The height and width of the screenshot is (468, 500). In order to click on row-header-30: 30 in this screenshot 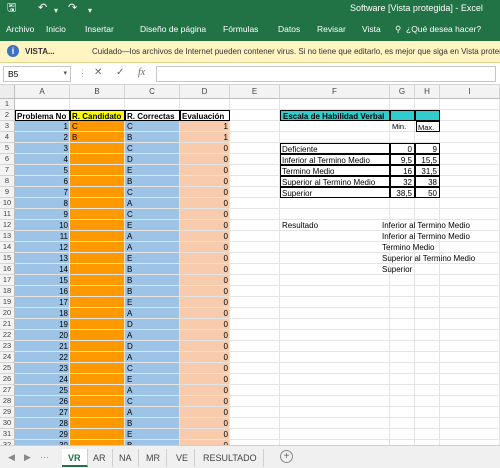, I will do `click(7, 423)`.